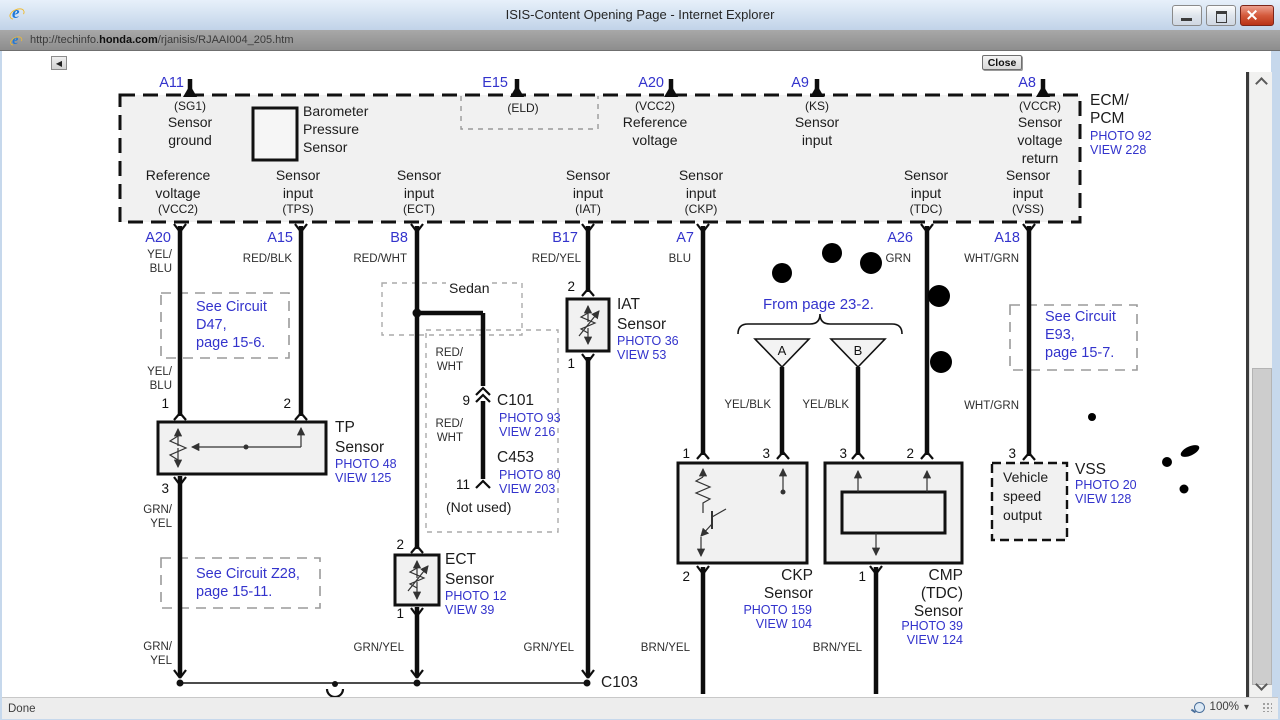 The width and height of the screenshot is (1280, 720). What do you see at coordinates (1118, 150) in the screenshot?
I see `ecm-view: VIEW 228` at bounding box center [1118, 150].